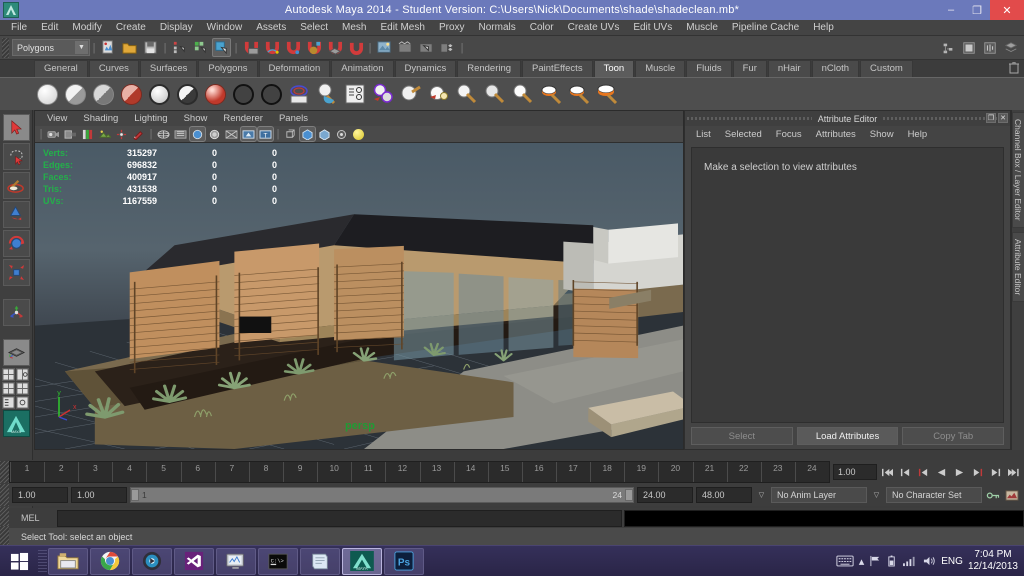 Image resolution: width=1024 pixels, height=576 pixels. Describe the element at coordinates (629, 495) in the screenshot. I see `range-handle-right` at that location.